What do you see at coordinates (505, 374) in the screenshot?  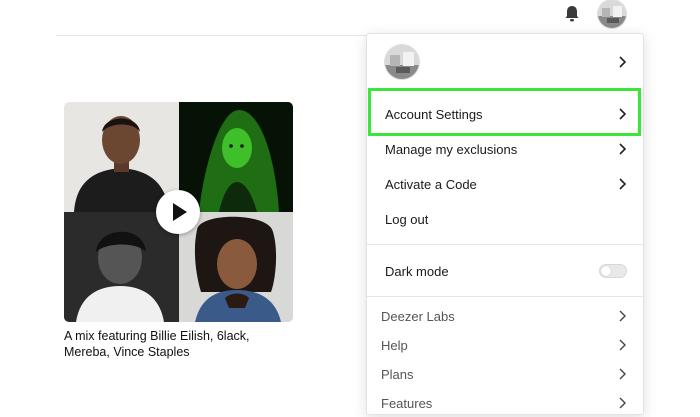 I see `menu-item-plans: Plans` at bounding box center [505, 374].